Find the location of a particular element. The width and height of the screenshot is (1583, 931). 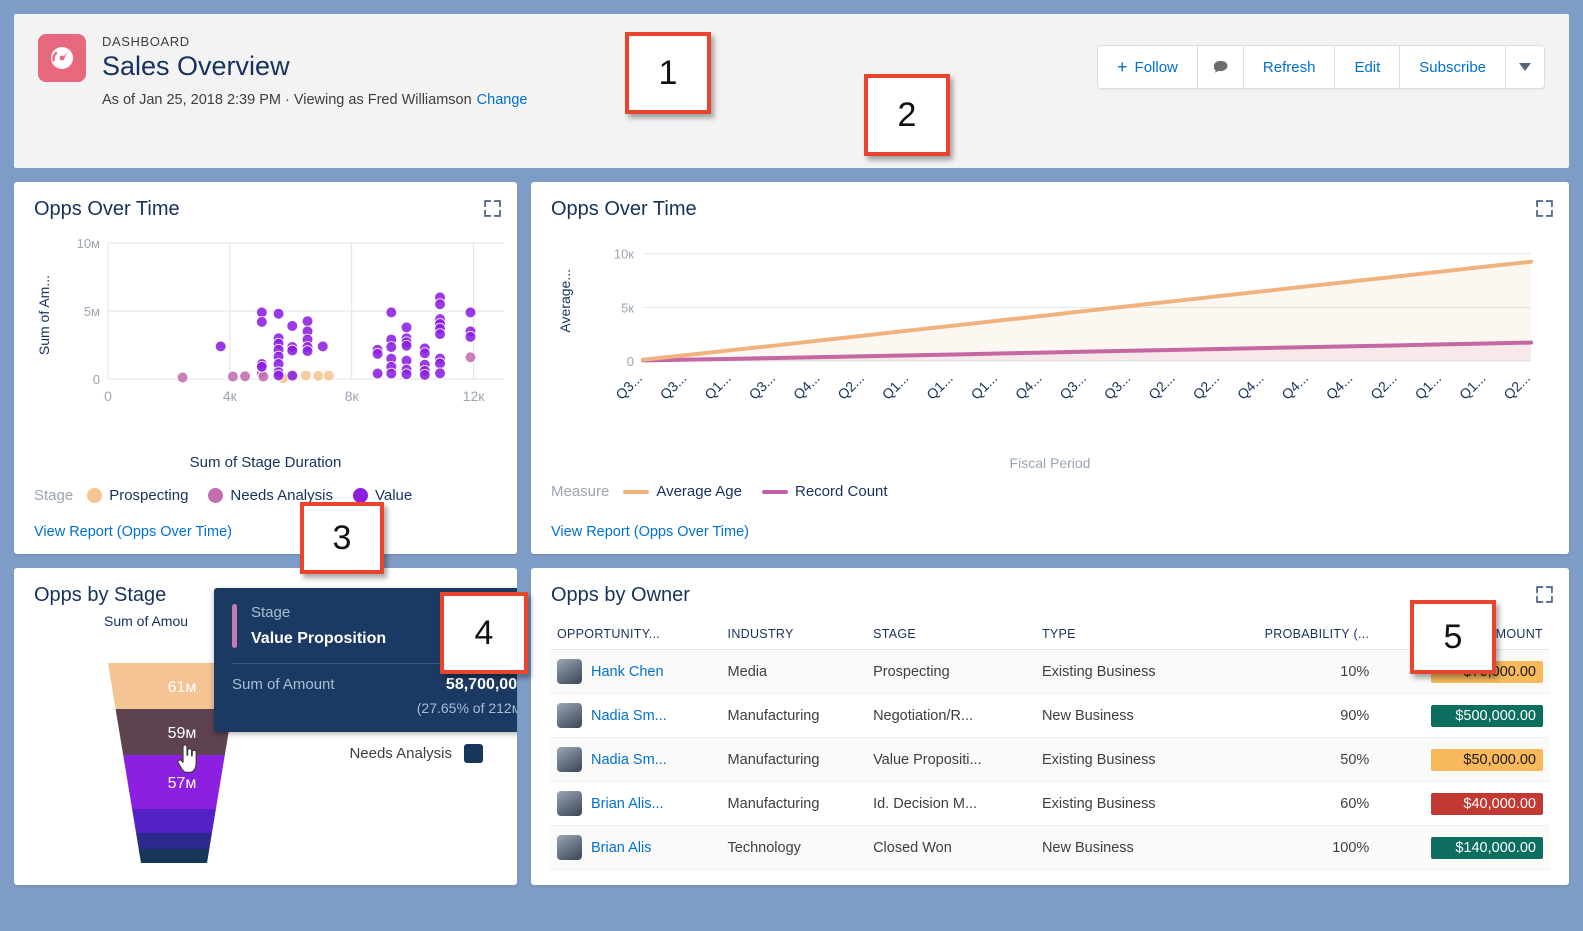

scatter-legend-title: Stage is located at coordinates (54, 495).